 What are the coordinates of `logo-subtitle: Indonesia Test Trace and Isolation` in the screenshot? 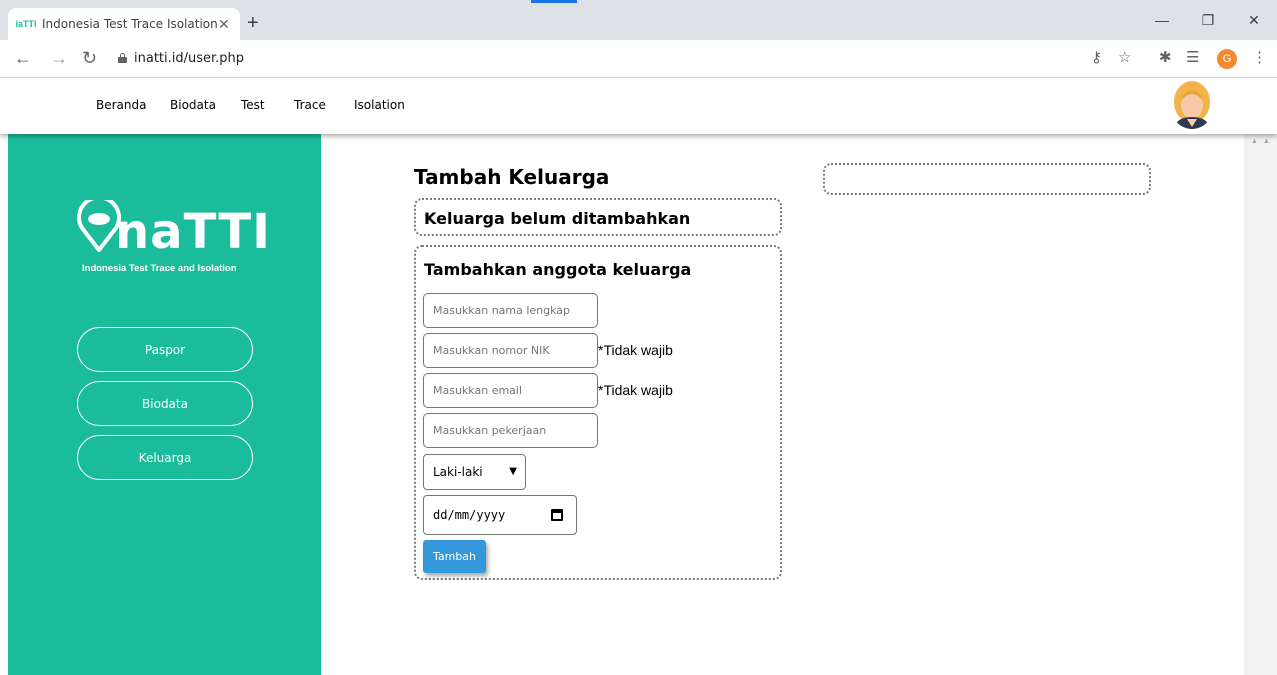 It's located at (159, 268).